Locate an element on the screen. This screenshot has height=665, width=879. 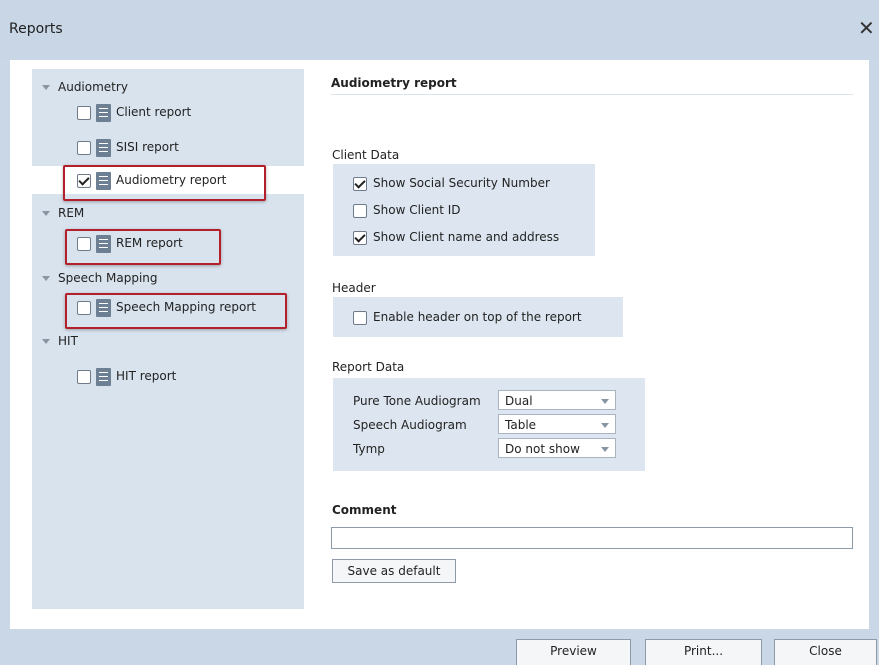
tree-item-sisi-report: SISI report is located at coordinates (128, 147).